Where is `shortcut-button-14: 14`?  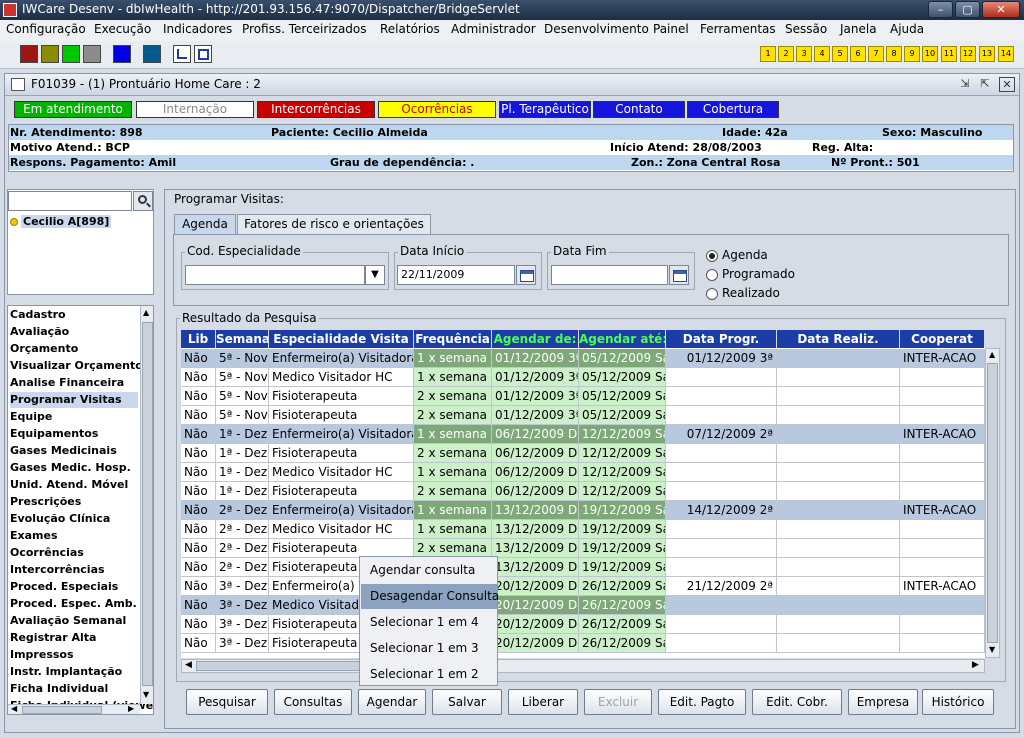 shortcut-button-14: 14 is located at coordinates (1006, 54).